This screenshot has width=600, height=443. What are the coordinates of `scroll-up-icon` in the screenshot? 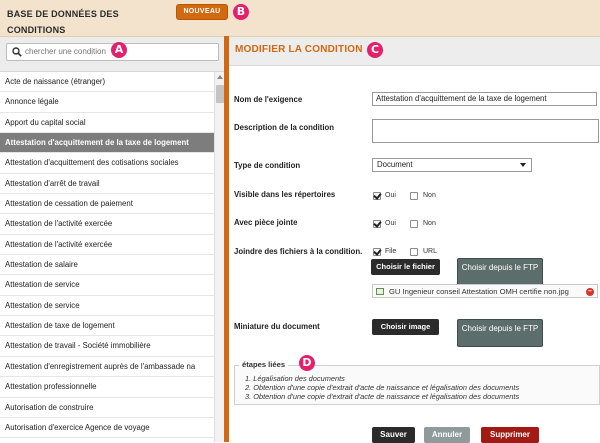 It's located at (220, 77).